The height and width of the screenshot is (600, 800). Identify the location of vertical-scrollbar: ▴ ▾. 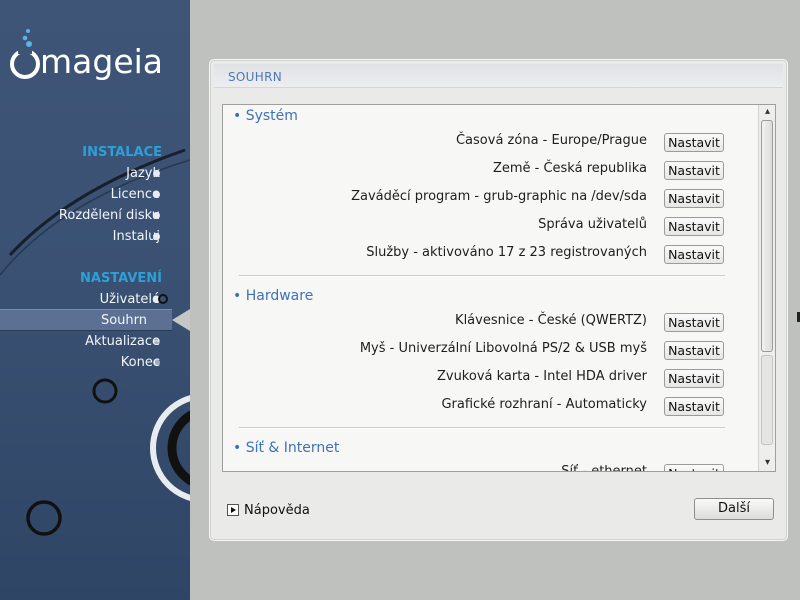
(766, 288).